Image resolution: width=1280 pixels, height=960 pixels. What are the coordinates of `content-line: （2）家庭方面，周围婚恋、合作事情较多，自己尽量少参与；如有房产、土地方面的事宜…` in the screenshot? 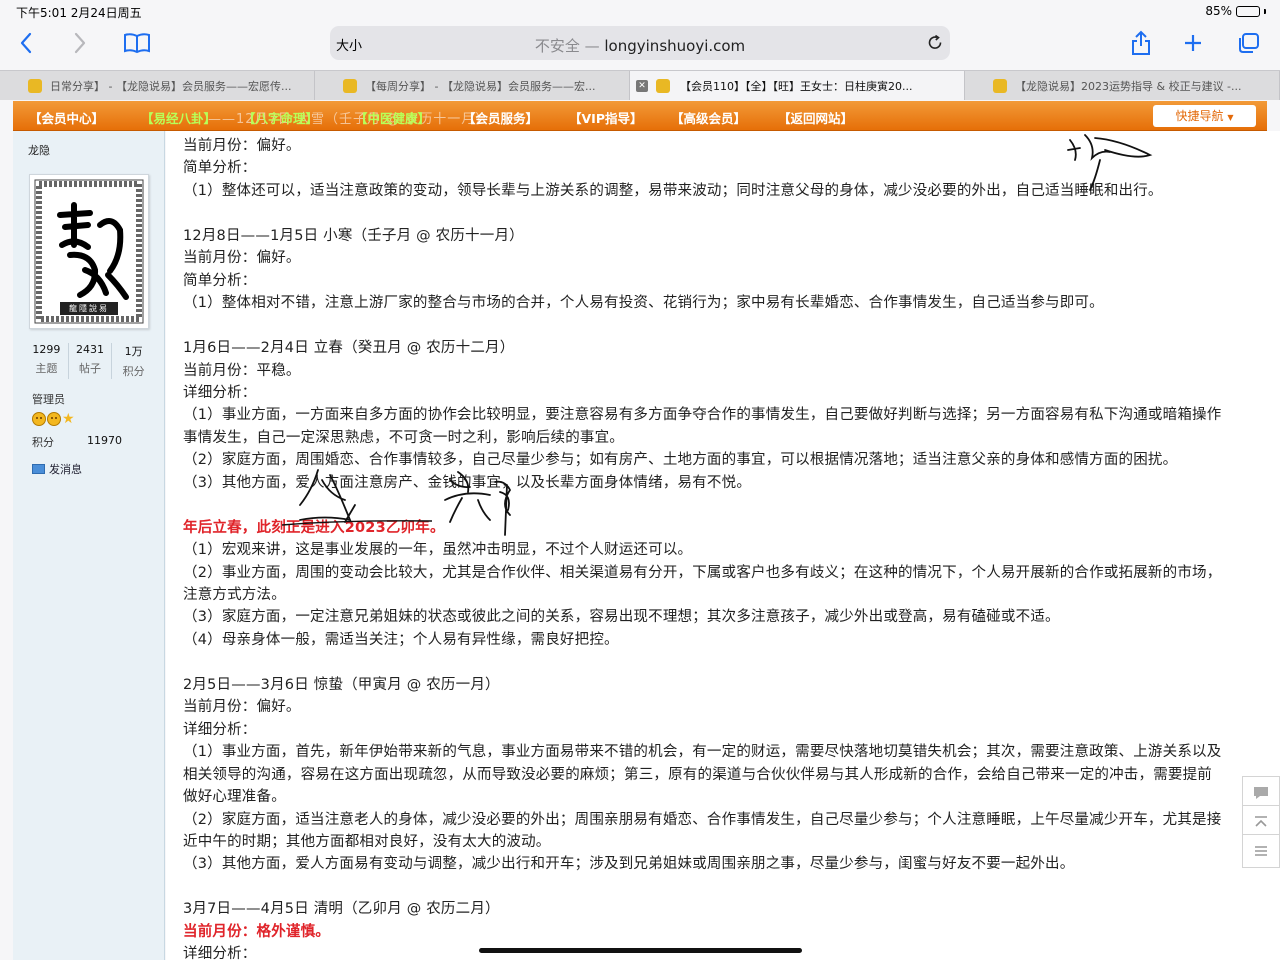 It's located at (680, 460).